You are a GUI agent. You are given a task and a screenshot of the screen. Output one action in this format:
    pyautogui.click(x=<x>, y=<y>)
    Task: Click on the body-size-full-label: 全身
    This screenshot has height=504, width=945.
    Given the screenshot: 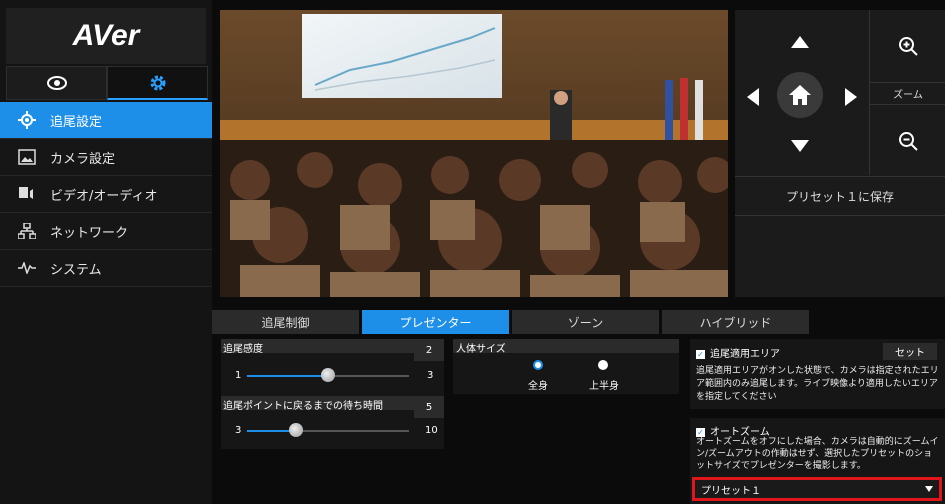 What is the action you would take?
    pyautogui.click(x=538, y=386)
    